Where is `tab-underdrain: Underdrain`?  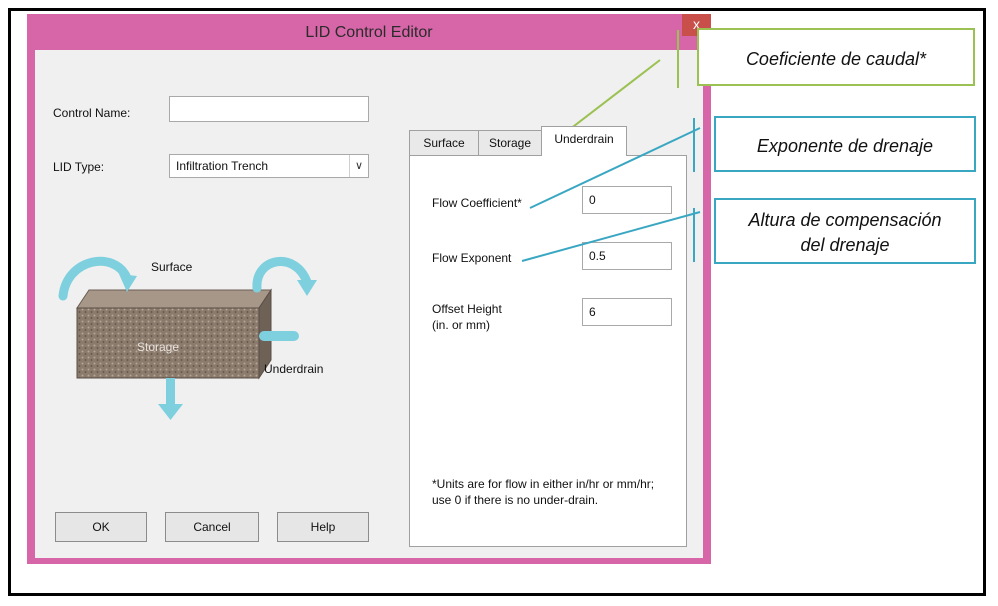 tab-underdrain: Underdrain is located at coordinates (584, 141).